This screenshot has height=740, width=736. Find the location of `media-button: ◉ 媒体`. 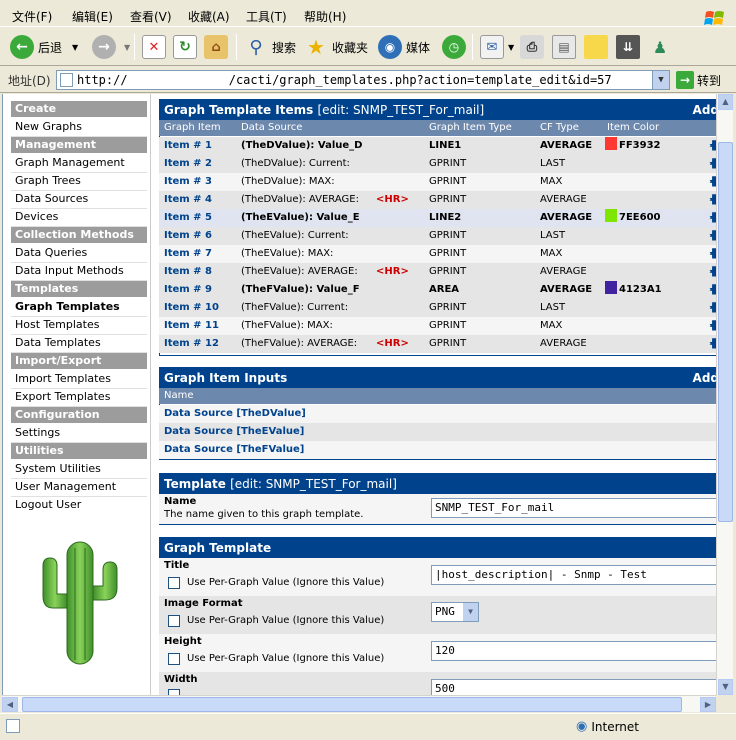

media-button: ◉ 媒体 is located at coordinates (404, 47).